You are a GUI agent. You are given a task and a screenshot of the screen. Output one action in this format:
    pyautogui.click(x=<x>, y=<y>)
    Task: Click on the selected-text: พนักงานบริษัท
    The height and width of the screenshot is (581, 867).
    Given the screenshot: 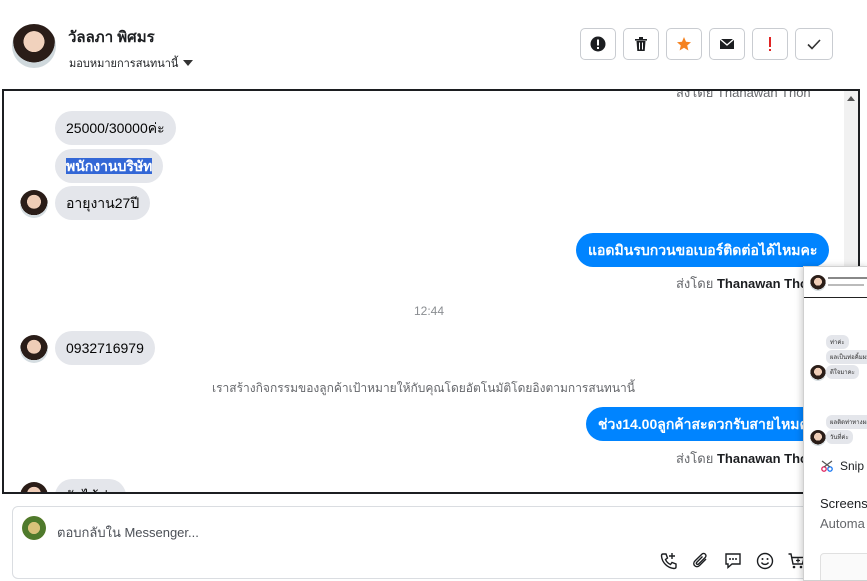 What is the action you would take?
    pyautogui.click(x=109, y=166)
    